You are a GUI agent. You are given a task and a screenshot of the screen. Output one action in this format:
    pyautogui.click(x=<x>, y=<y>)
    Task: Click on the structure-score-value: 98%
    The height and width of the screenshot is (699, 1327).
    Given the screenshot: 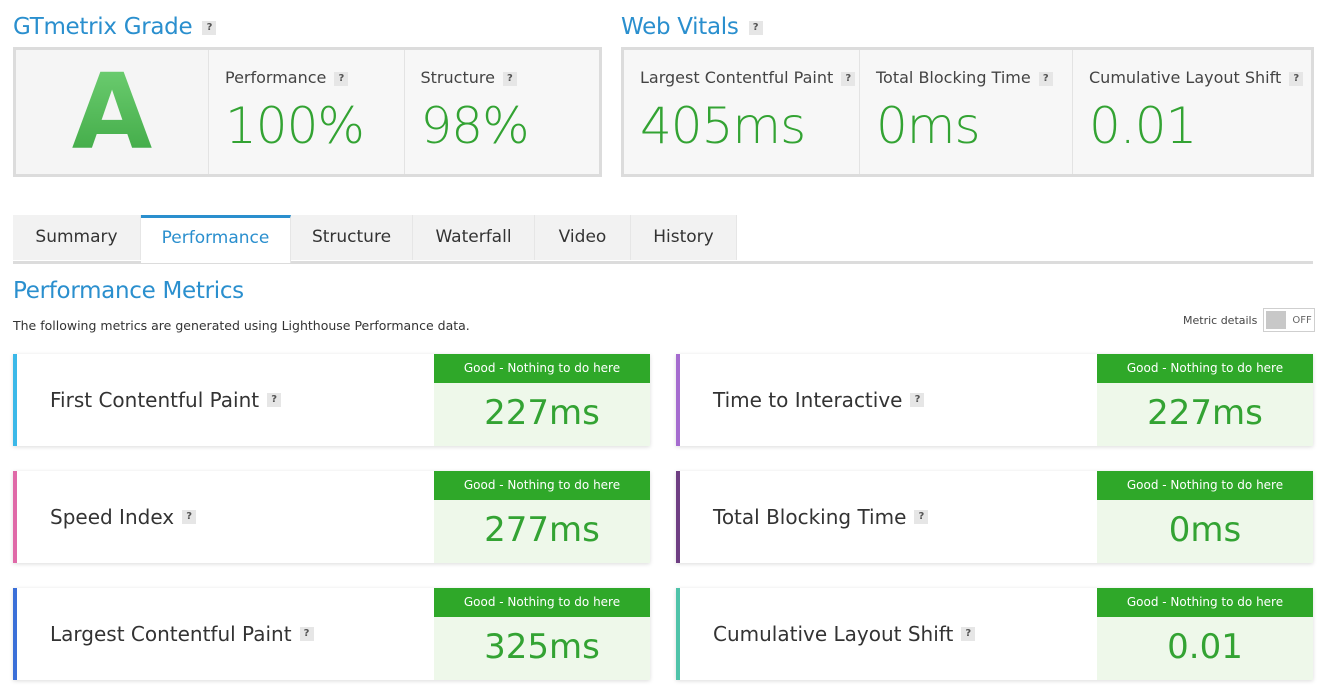 What is the action you would take?
    pyautogui.click(x=475, y=126)
    